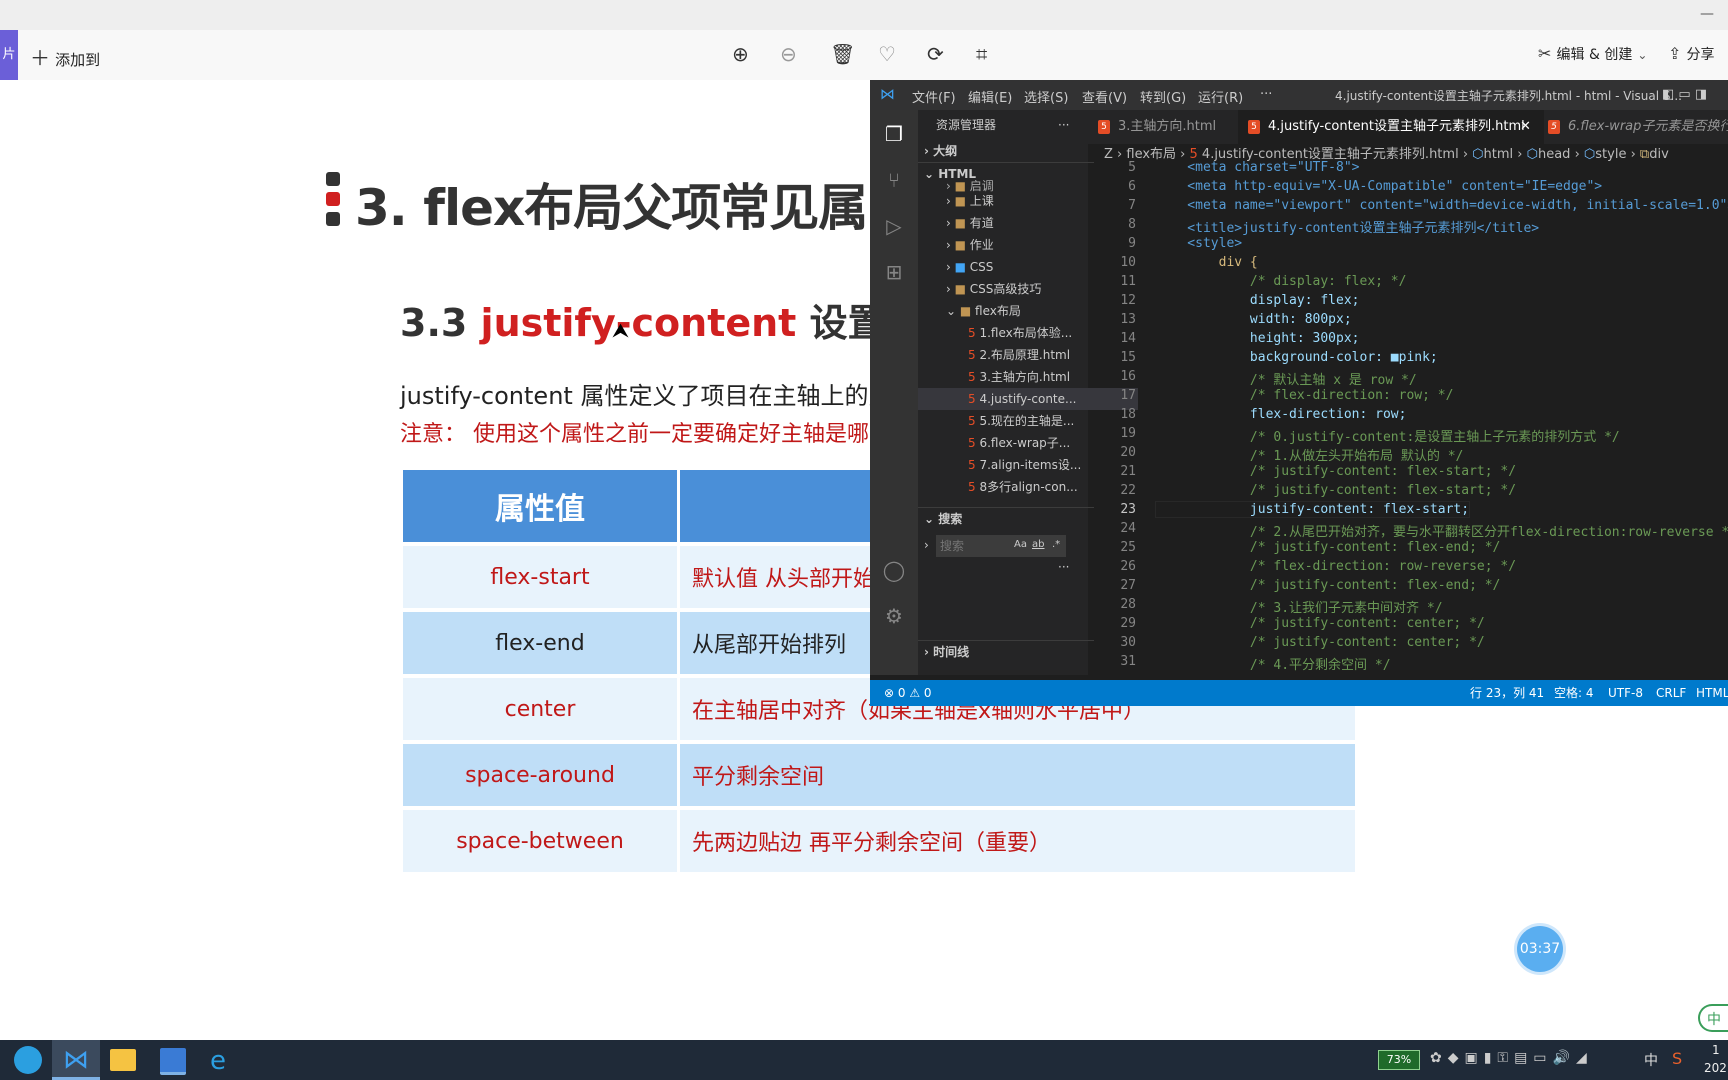 The width and height of the screenshot is (1728, 1080). What do you see at coordinates (990, 96) in the screenshot?
I see `menu-edit: 编辑(E)` at bounding box center [990, 96].